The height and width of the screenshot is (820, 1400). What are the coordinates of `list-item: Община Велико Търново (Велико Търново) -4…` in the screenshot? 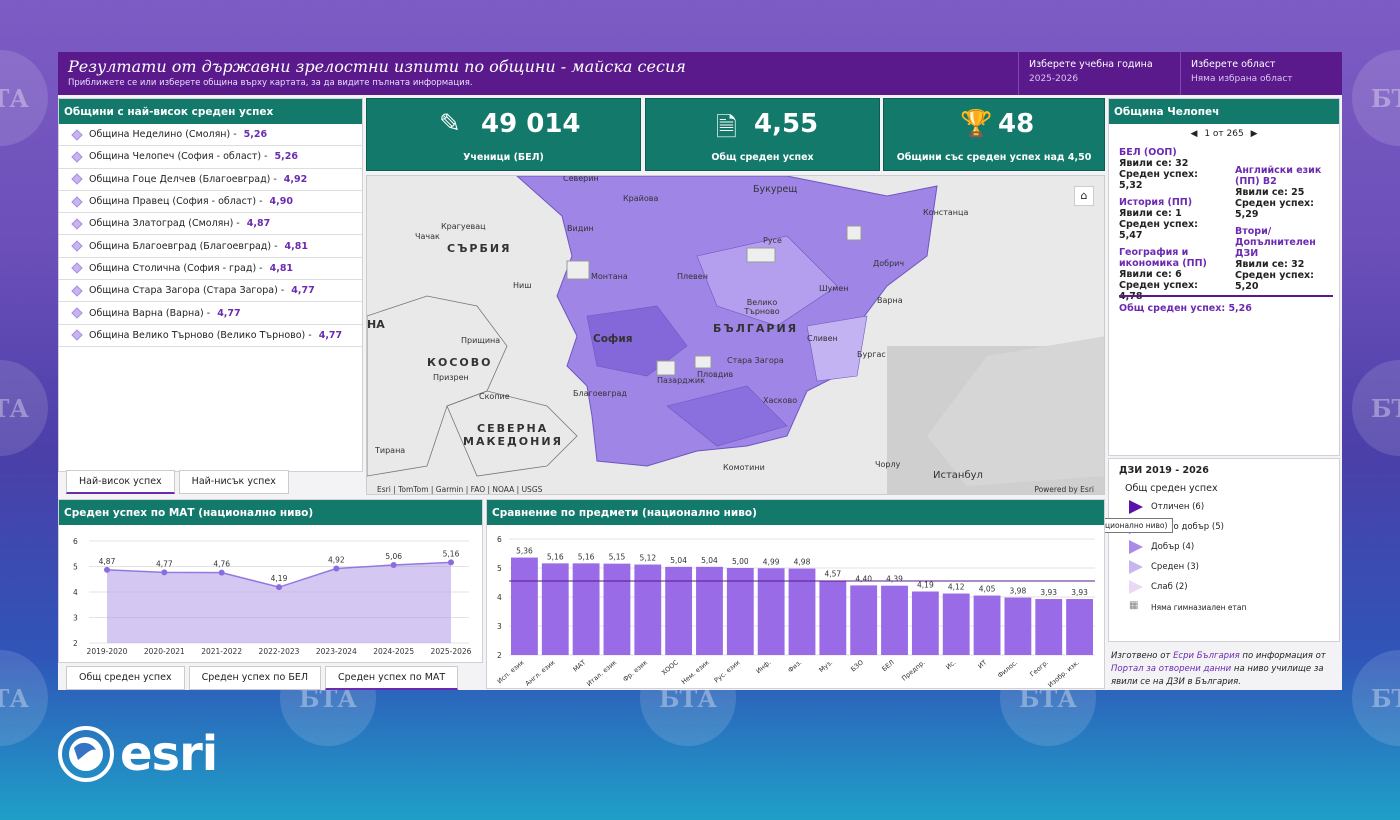 It's located at (210, 336).